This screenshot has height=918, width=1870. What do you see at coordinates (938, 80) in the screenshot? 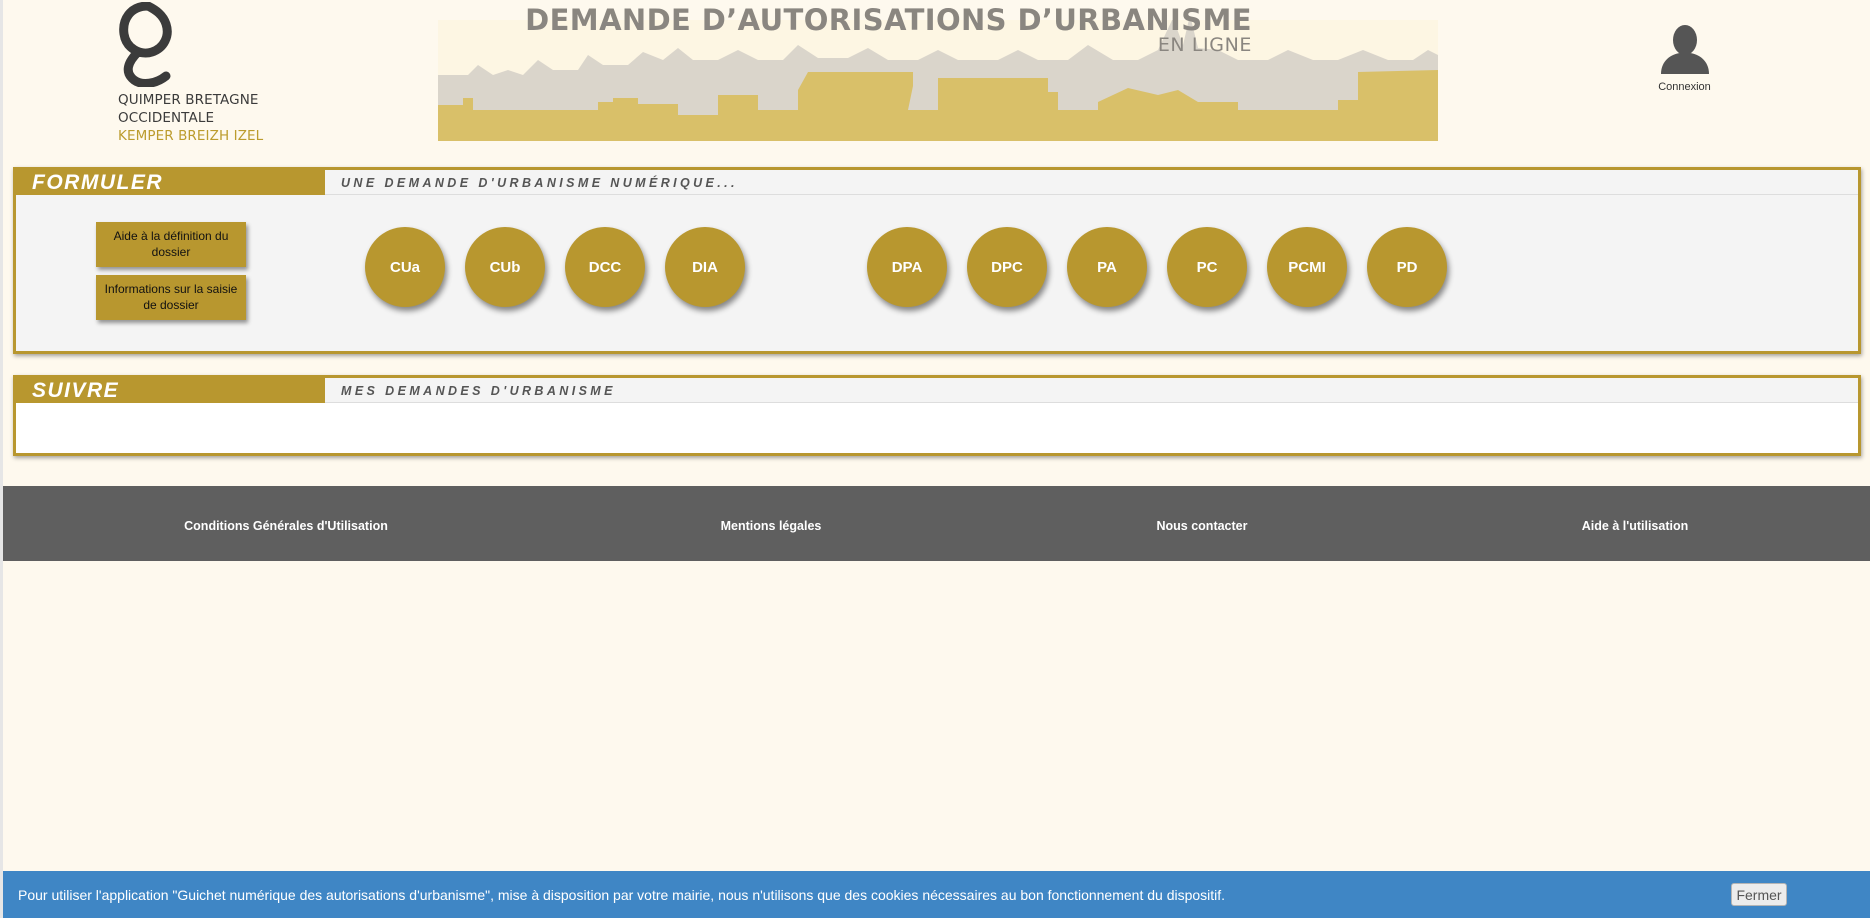
I see `city-skyline-illustration` at bounding box center [938, 80].